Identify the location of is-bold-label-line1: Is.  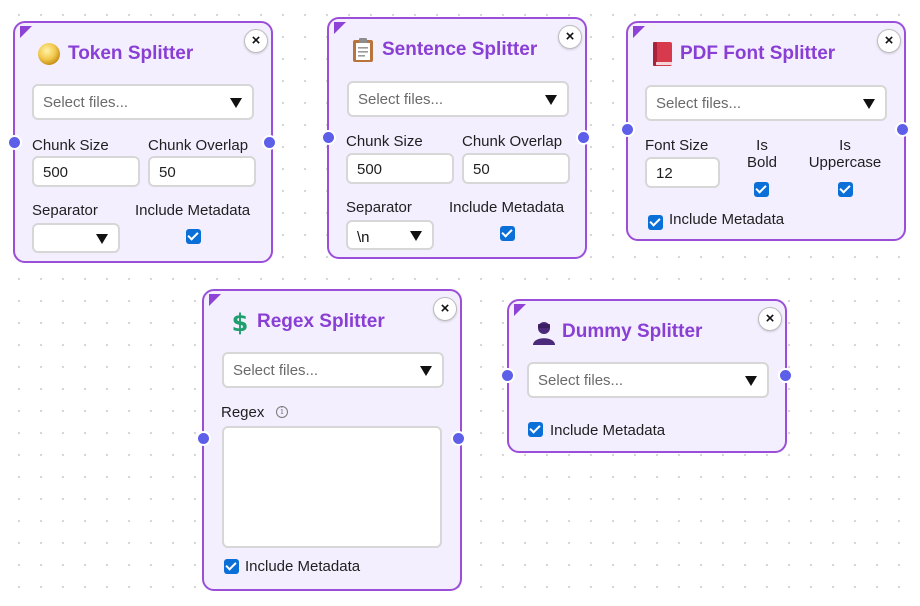
(762, 145).